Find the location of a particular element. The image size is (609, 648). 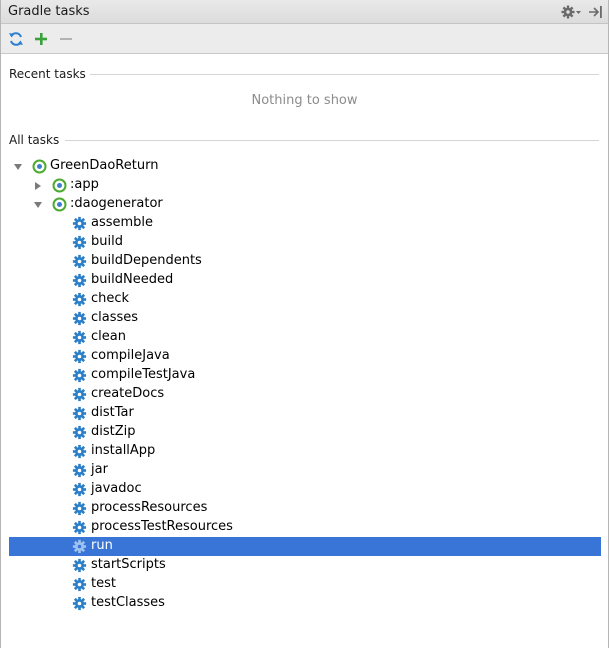

recent-tasks-divider is located at coordinates (344, 74).